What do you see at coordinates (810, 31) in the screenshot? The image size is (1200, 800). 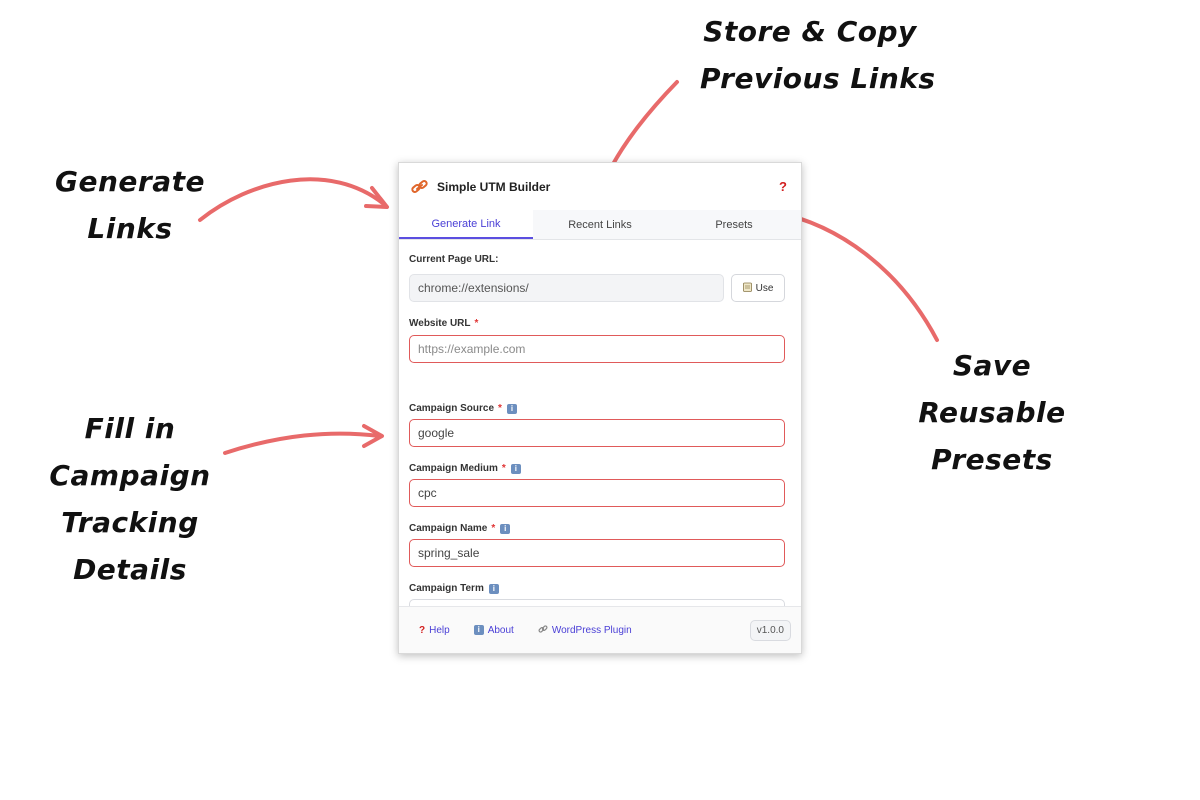 I see `annotation-line: Store & Copy` at bounding box center [810, 31].